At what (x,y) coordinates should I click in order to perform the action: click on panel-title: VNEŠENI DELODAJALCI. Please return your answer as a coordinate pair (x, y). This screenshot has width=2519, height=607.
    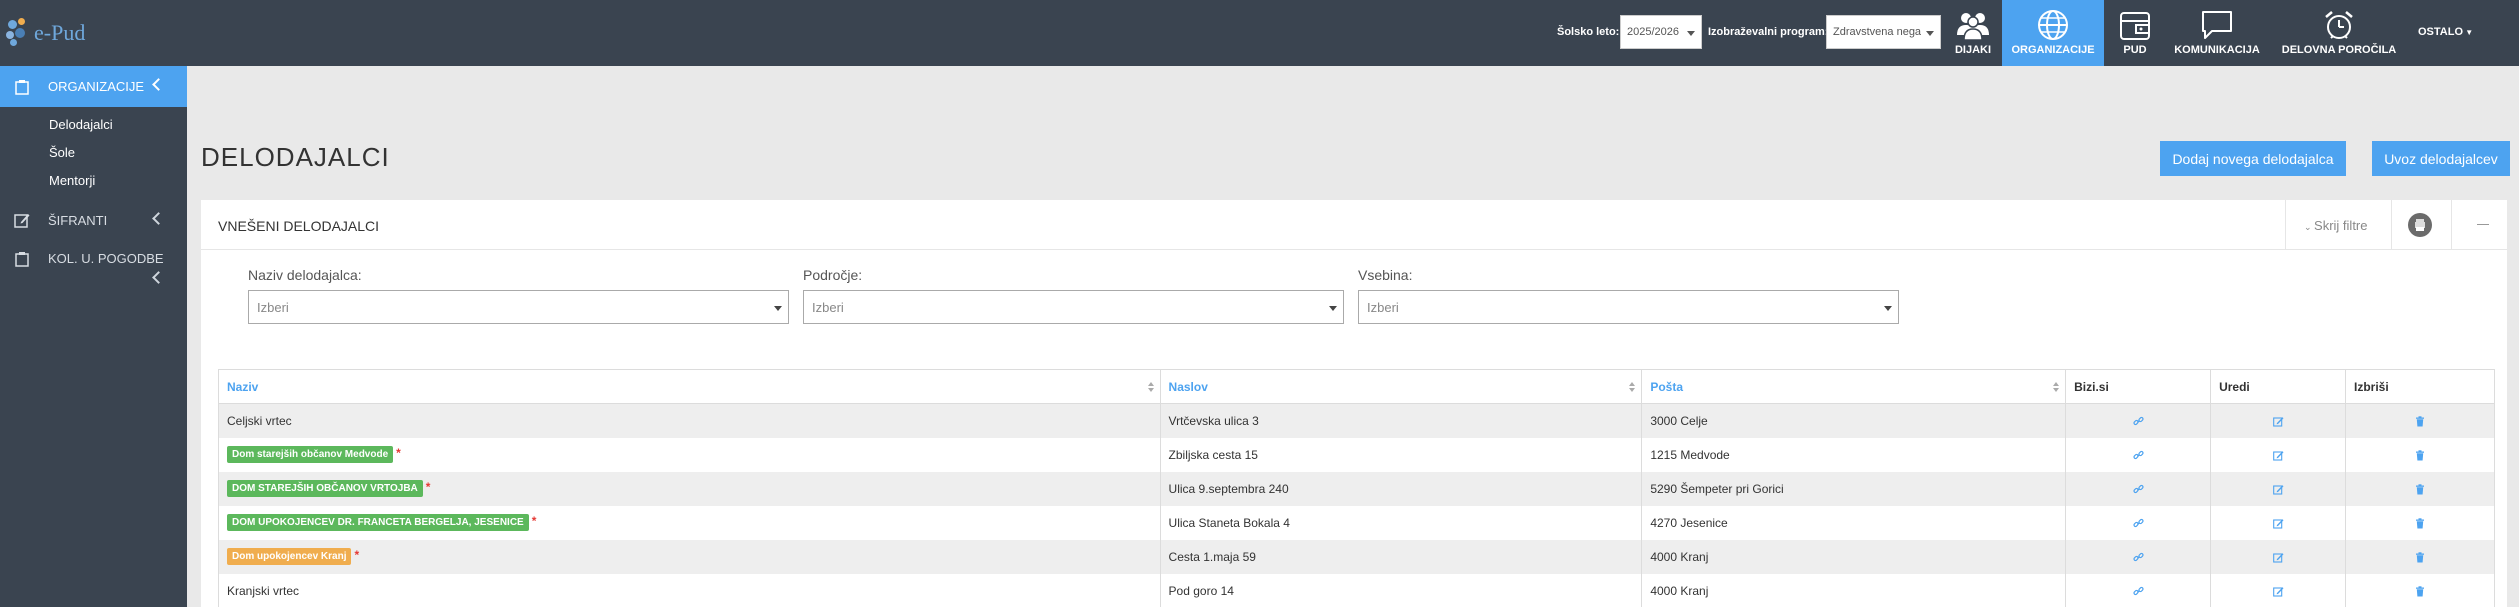
    Looking at the image, I should click on (299, 226).